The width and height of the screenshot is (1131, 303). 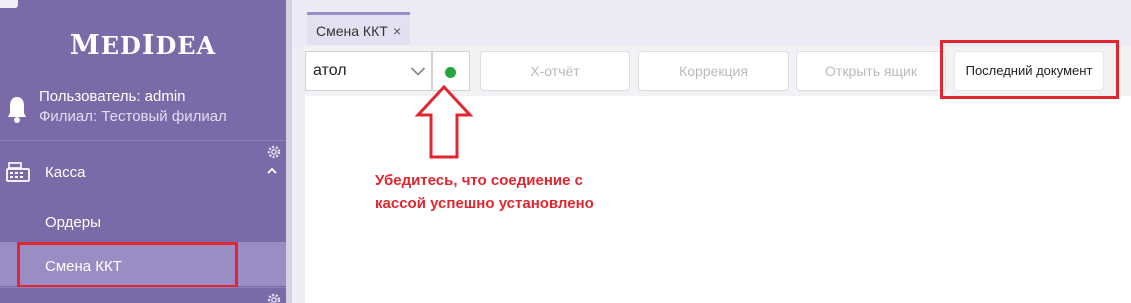 What do you see at coordinates (65, 172) in the screenshot?
I see `sidebar-section-label: Касса` at bounding box center [65, 172].